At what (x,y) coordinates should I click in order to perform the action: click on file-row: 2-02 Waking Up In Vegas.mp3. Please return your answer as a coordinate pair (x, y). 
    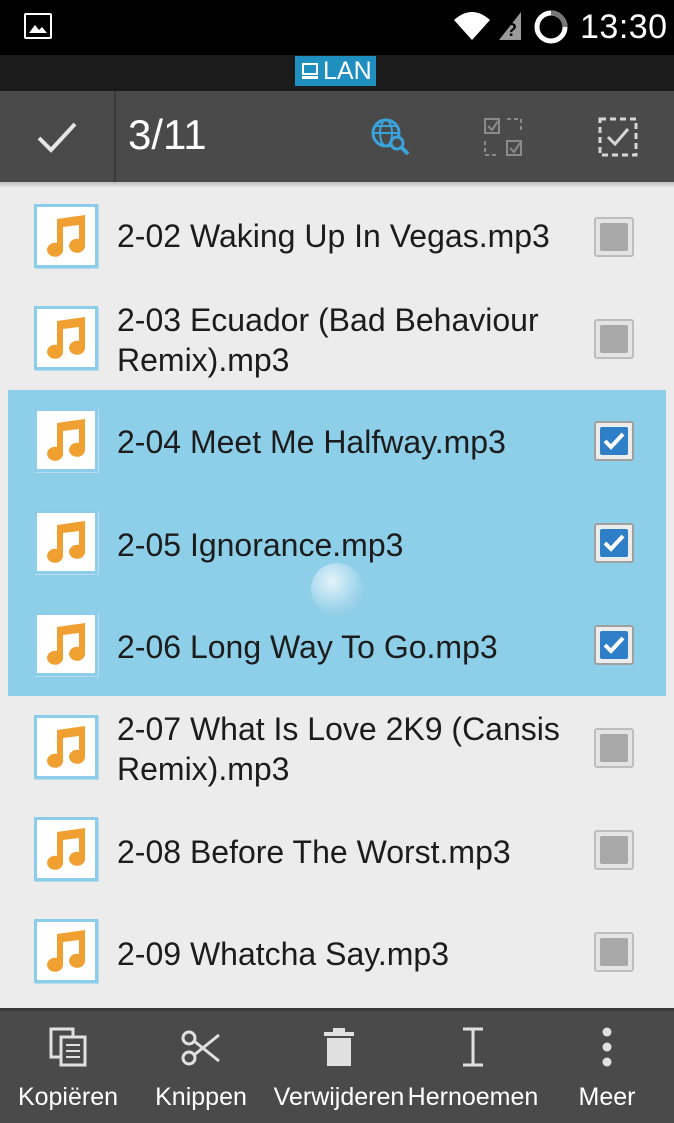
    Looking at the image, I should click on (337, 237).